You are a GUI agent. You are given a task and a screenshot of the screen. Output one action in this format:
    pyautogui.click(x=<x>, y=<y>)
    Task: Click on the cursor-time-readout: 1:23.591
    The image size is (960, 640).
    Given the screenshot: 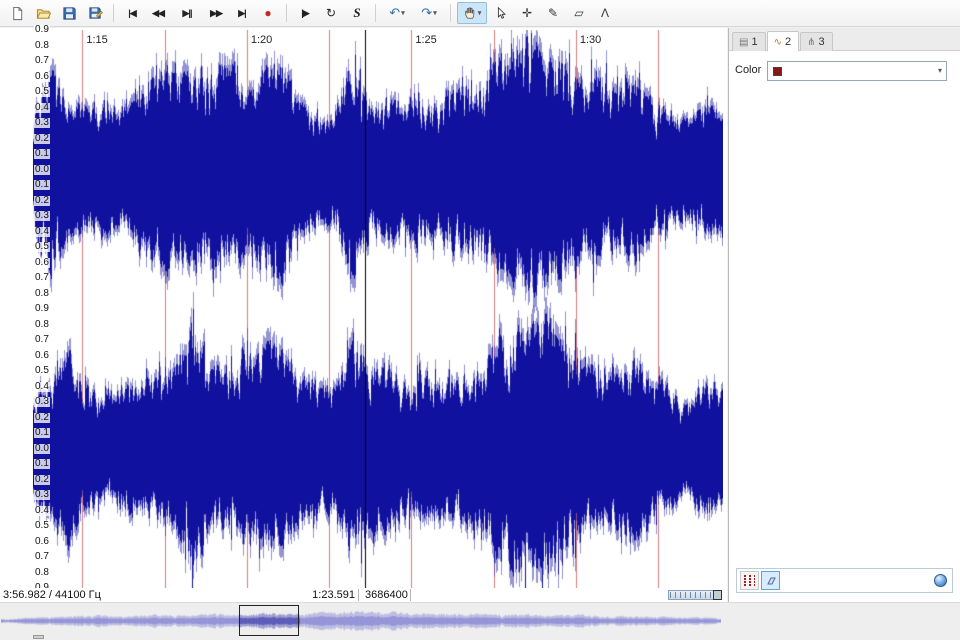 What is the action you would take?
    pyautogui.click(x=329, y=595)
    